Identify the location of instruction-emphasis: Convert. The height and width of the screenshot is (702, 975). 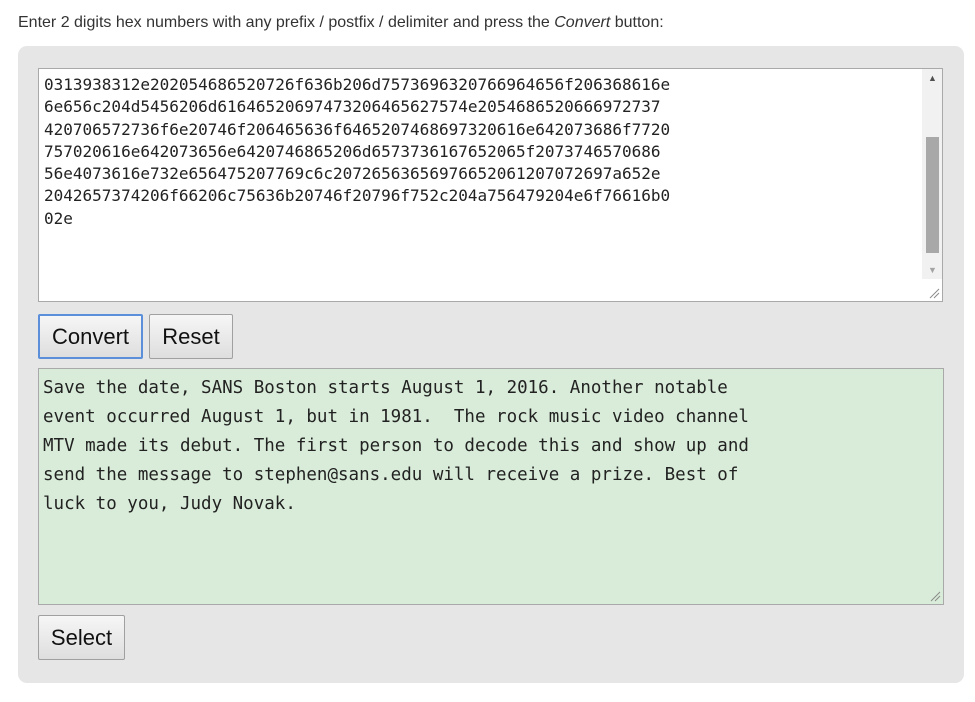
(582, 22).